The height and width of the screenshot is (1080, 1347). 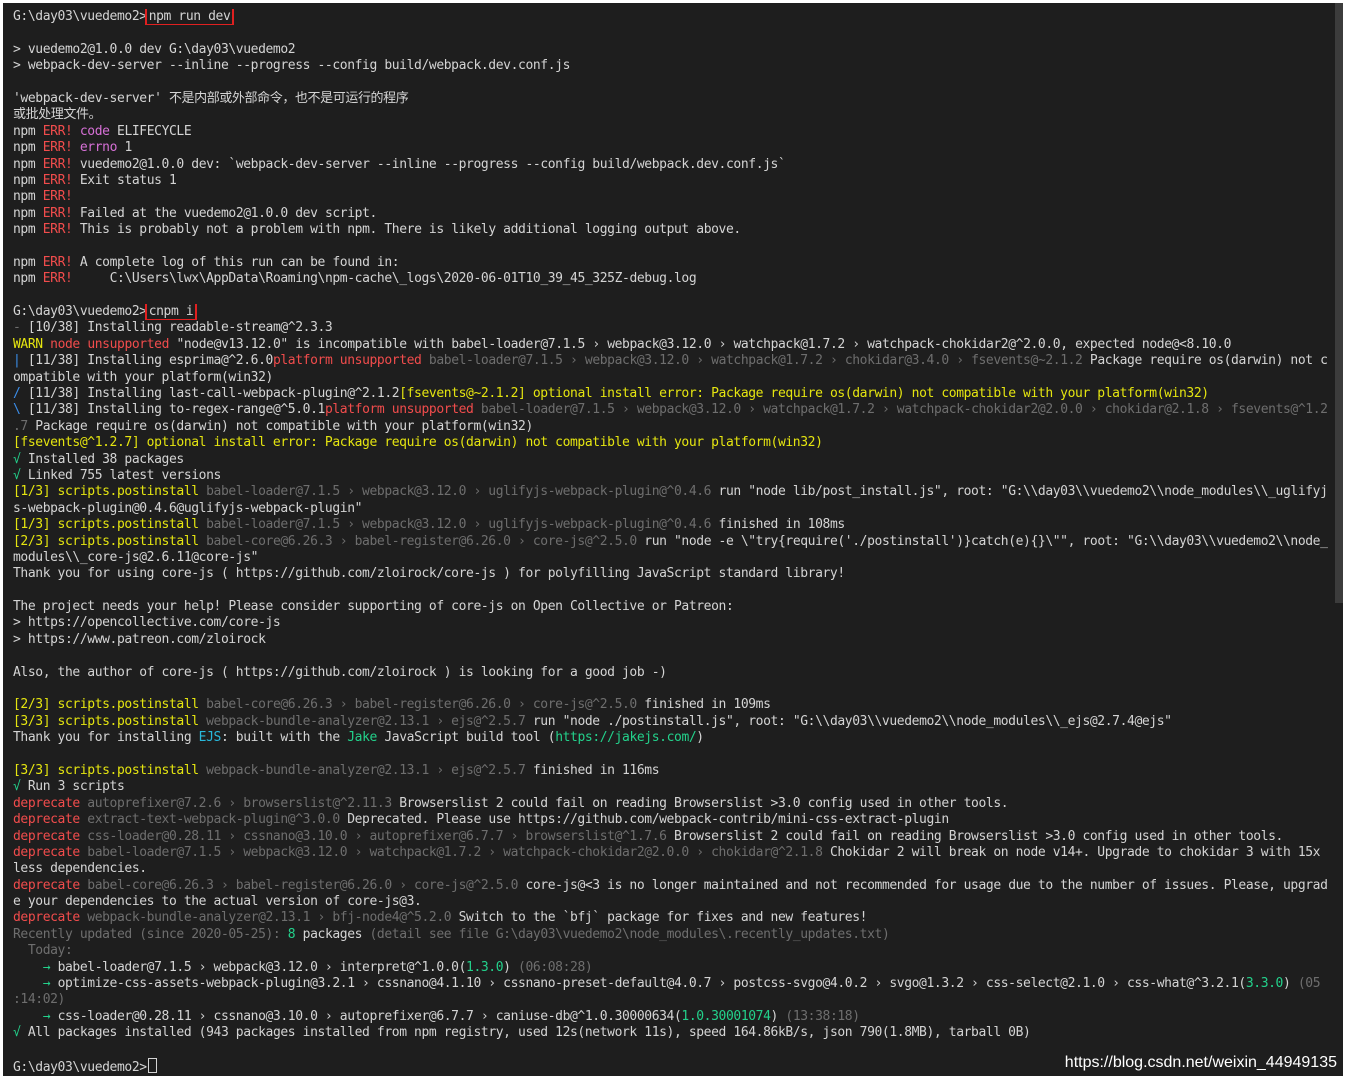 What do you see at coordinates (1205, 361) in the screenshot?
I see `terminal-text-segment: Package require os(darwin) not c` at bounding box center [1205, 361].